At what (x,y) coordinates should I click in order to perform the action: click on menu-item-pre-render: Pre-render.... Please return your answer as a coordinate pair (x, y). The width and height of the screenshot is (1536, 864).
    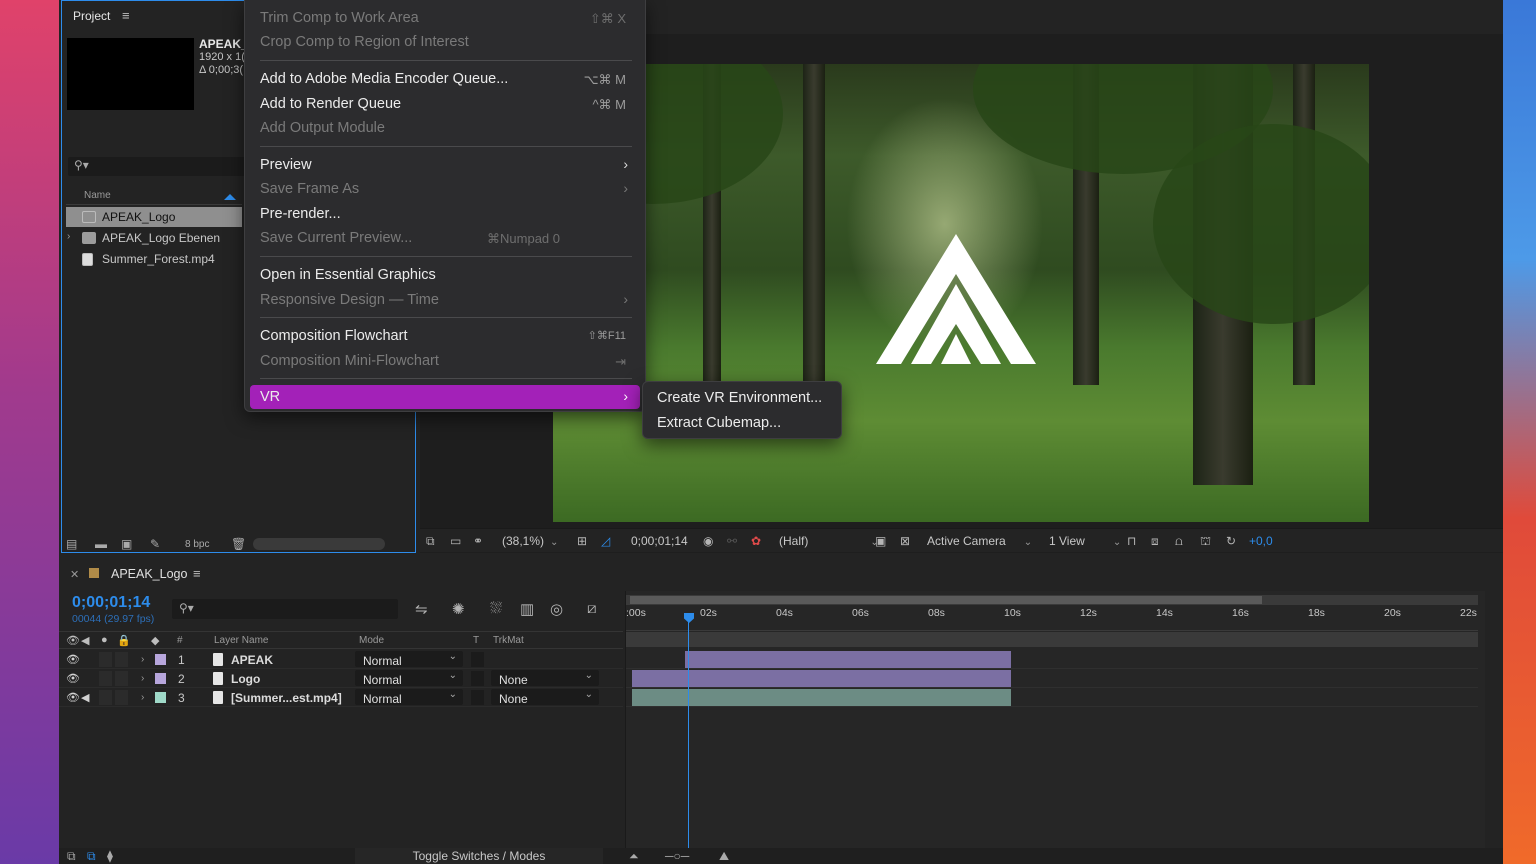
    Looking at the image, I should click on (445, 214).